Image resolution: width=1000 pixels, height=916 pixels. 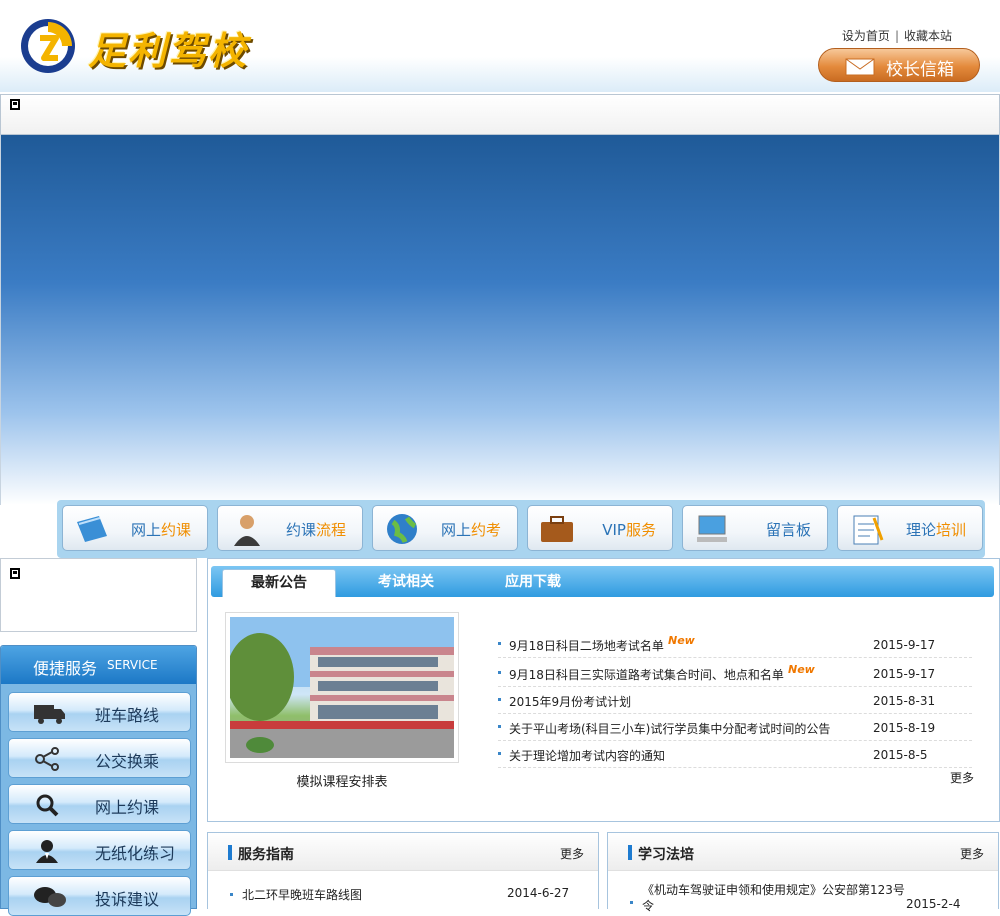 I want to click on service-label: 公交换乘, so click(x=127, y=761).